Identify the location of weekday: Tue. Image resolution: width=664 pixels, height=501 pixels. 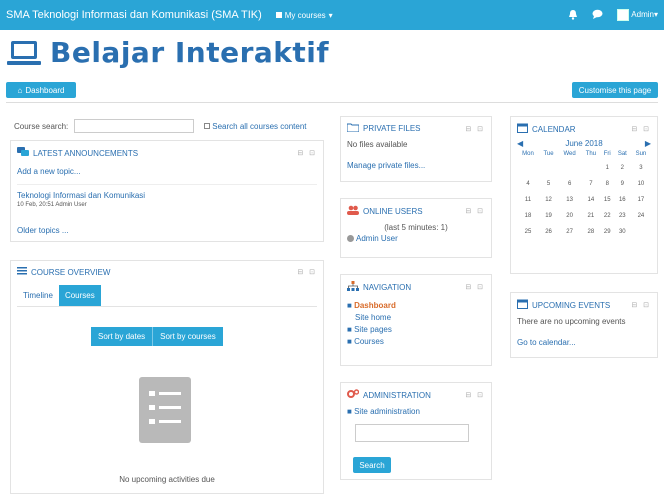
(548, 154).